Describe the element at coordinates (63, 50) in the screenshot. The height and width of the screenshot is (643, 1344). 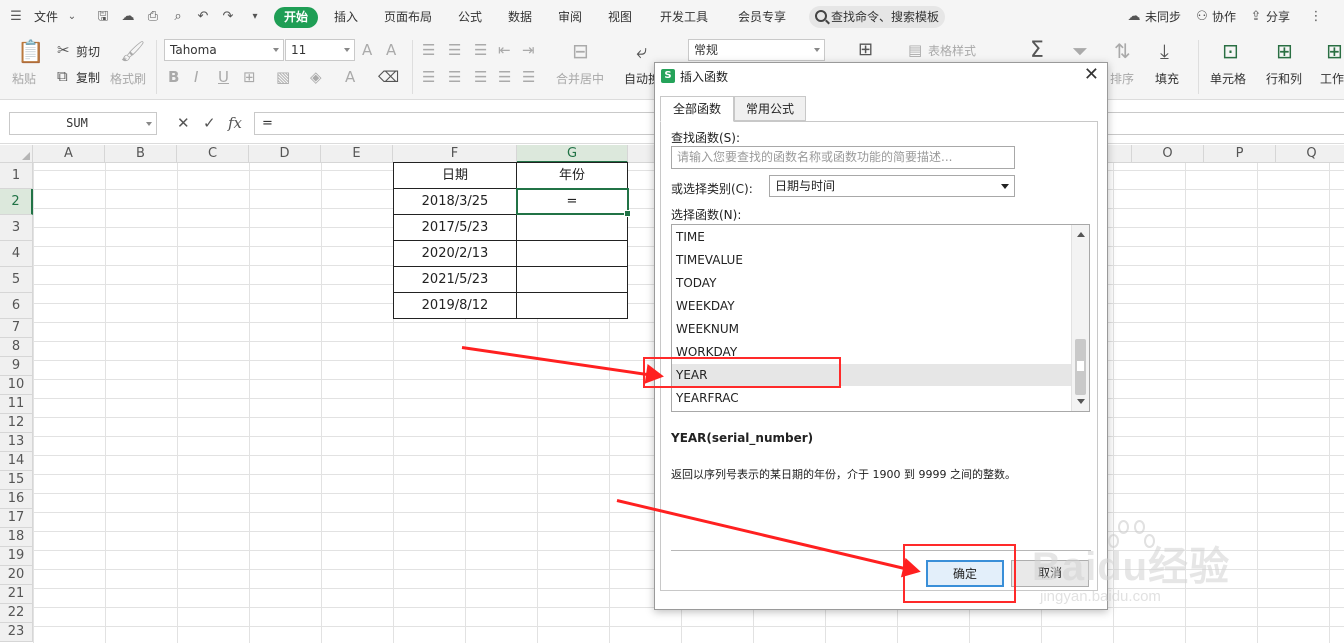
I see `scissors-icon: ✂` at that location.